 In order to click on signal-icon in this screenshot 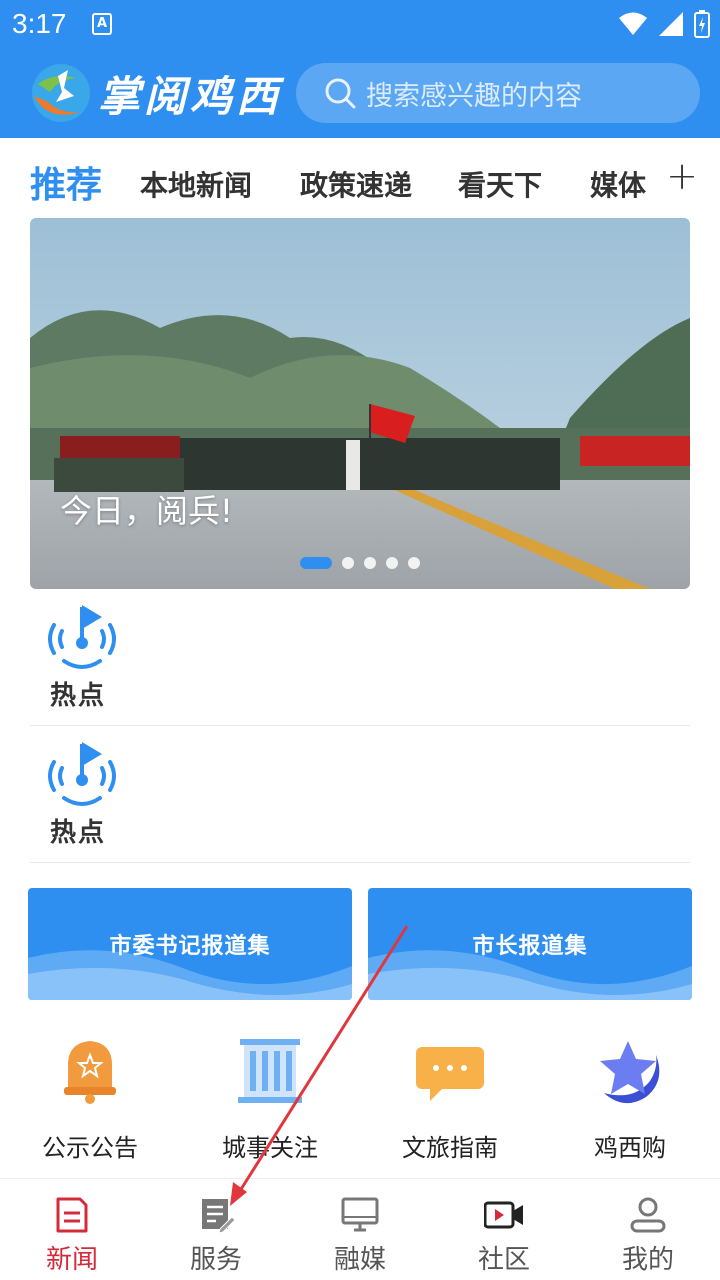, I will do `click(671, 24)`.